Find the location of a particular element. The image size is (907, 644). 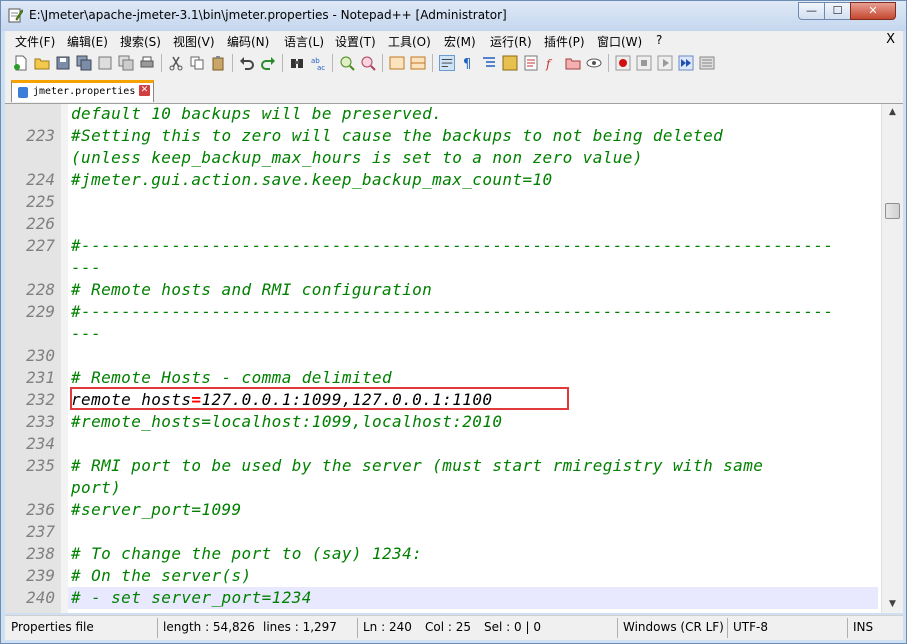

menu-search: 搜索(S) is located at coordinates (140, 41).